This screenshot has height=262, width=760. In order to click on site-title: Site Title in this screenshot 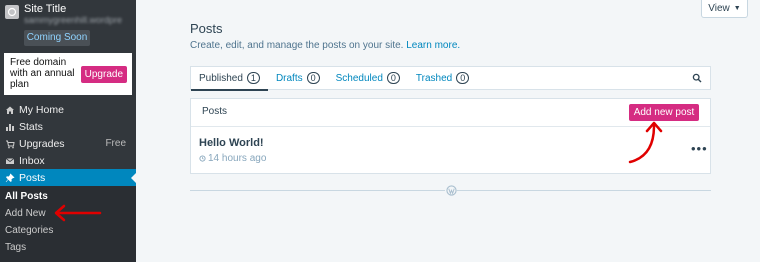, I will do `click(45, 9)`.